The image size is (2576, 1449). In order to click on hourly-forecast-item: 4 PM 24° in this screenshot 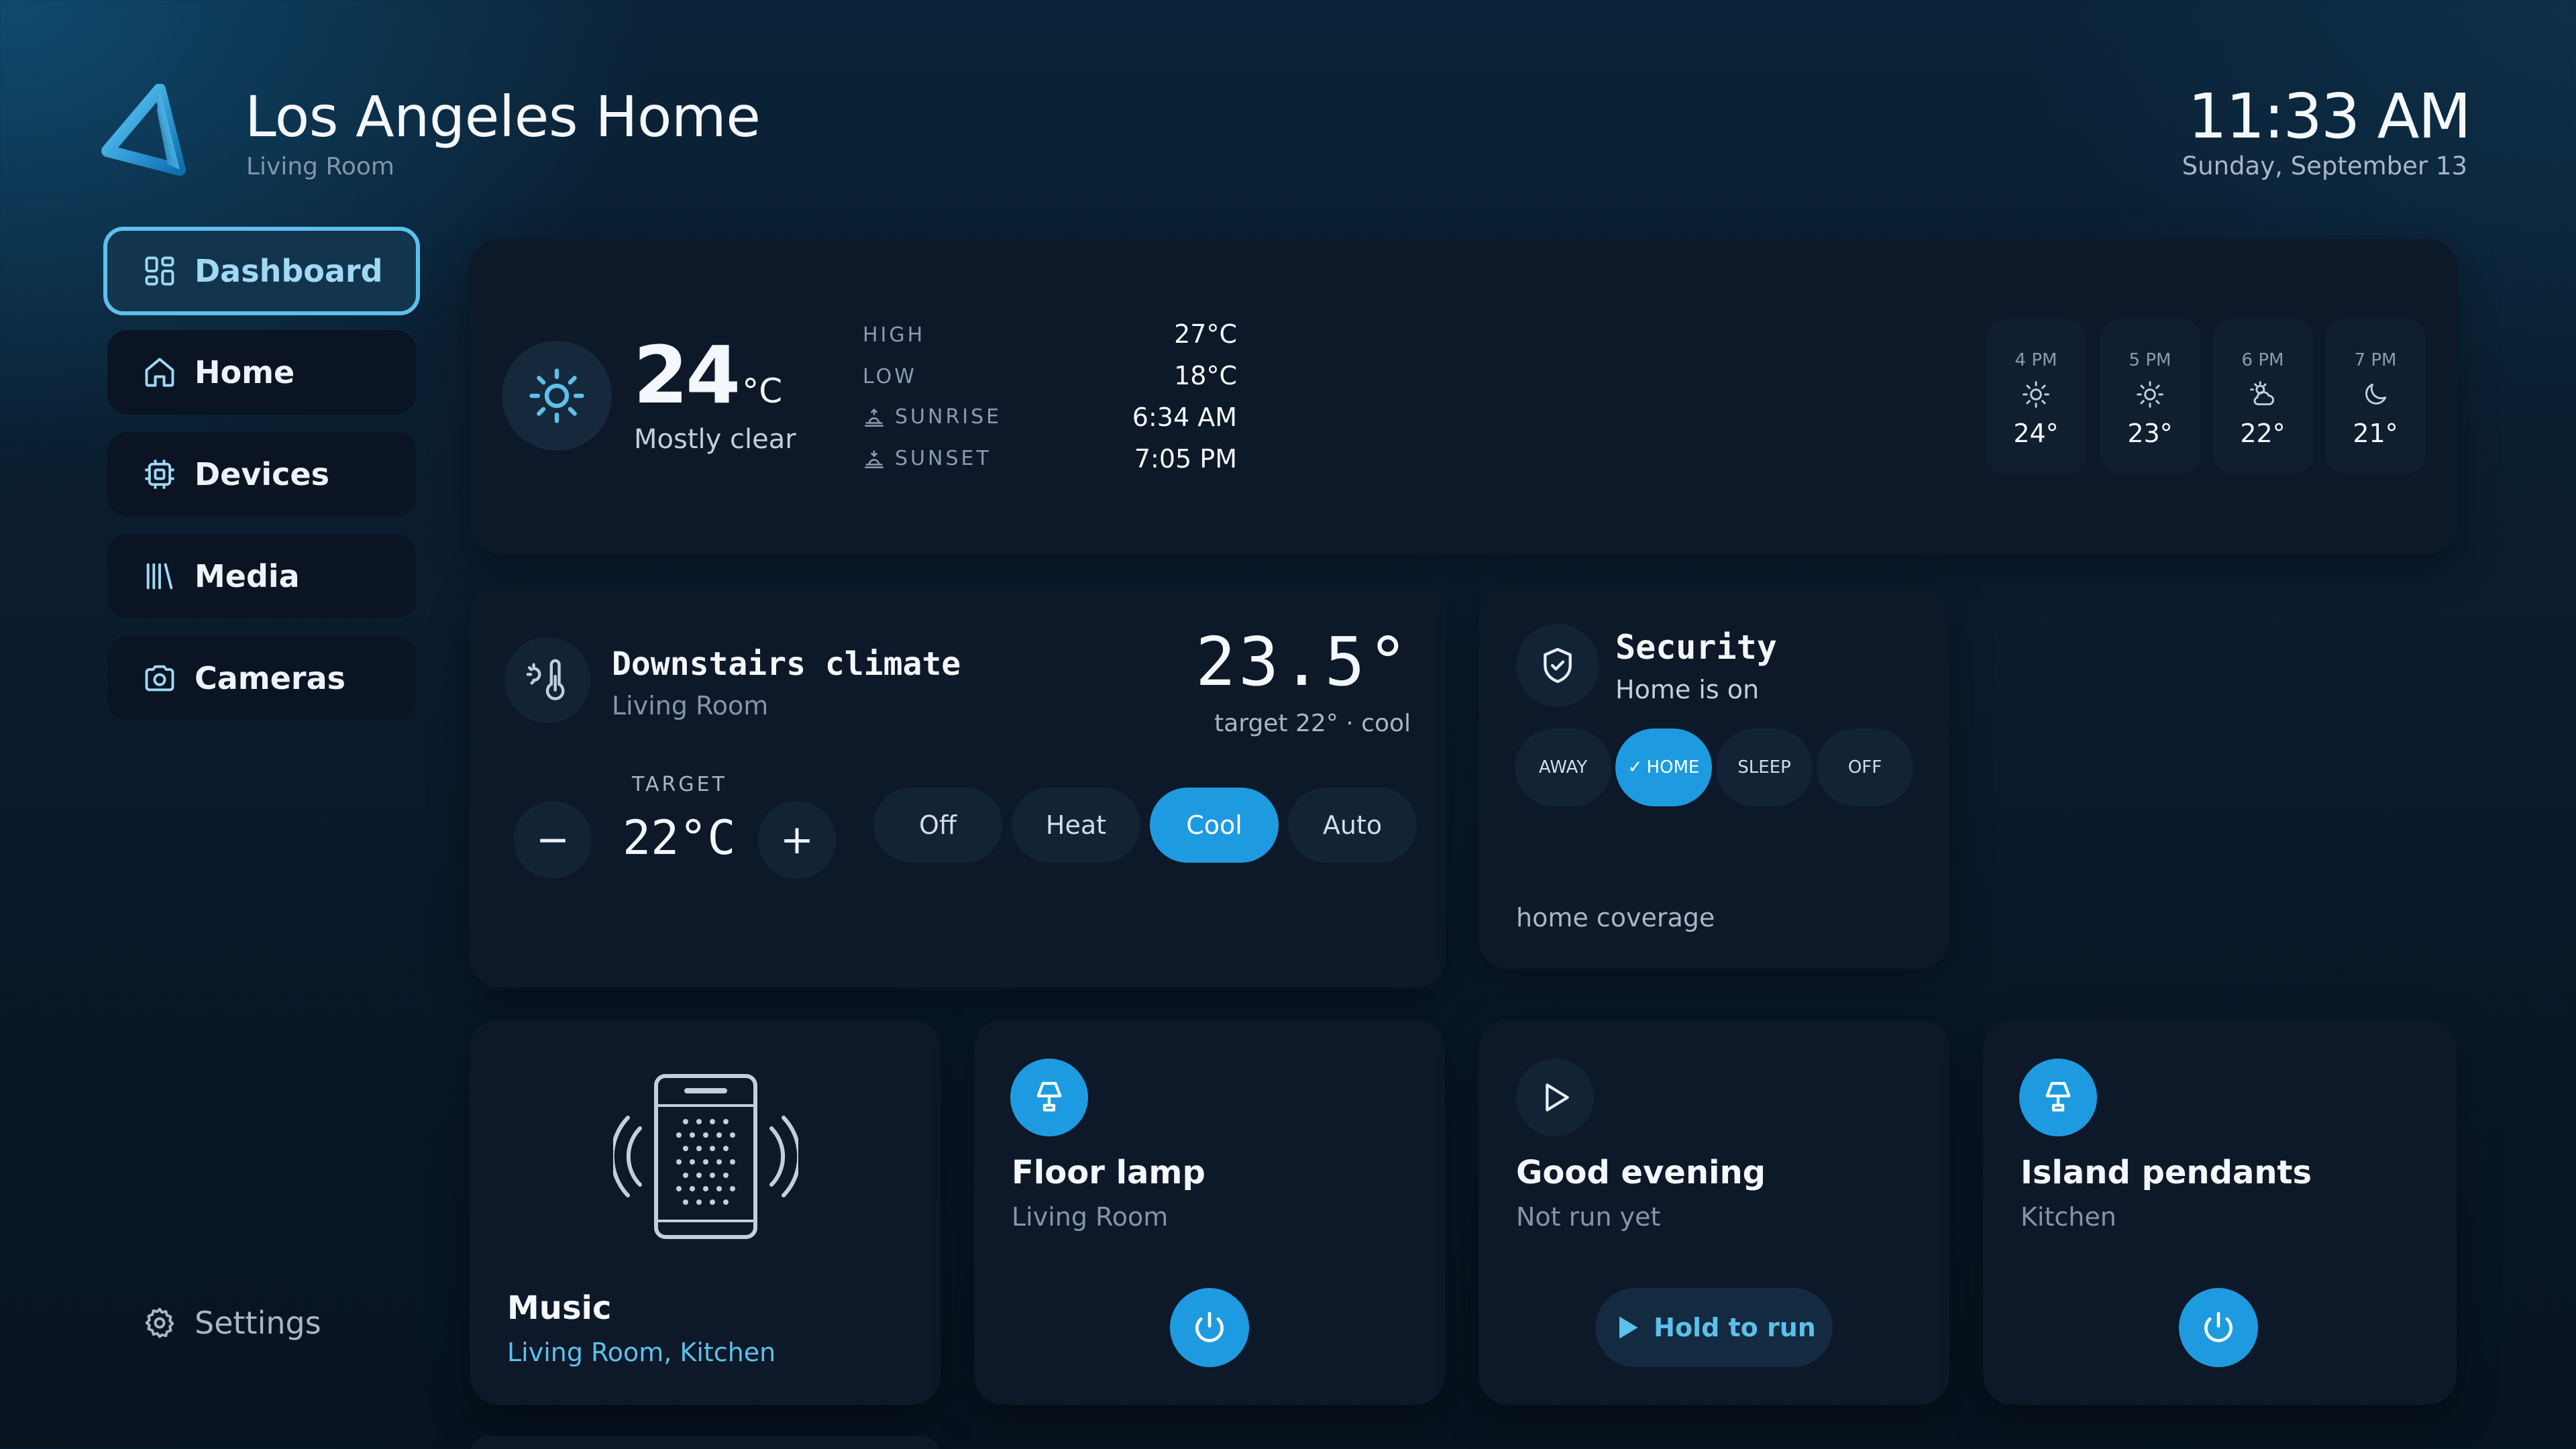, I will do `click(2036, 396)`.